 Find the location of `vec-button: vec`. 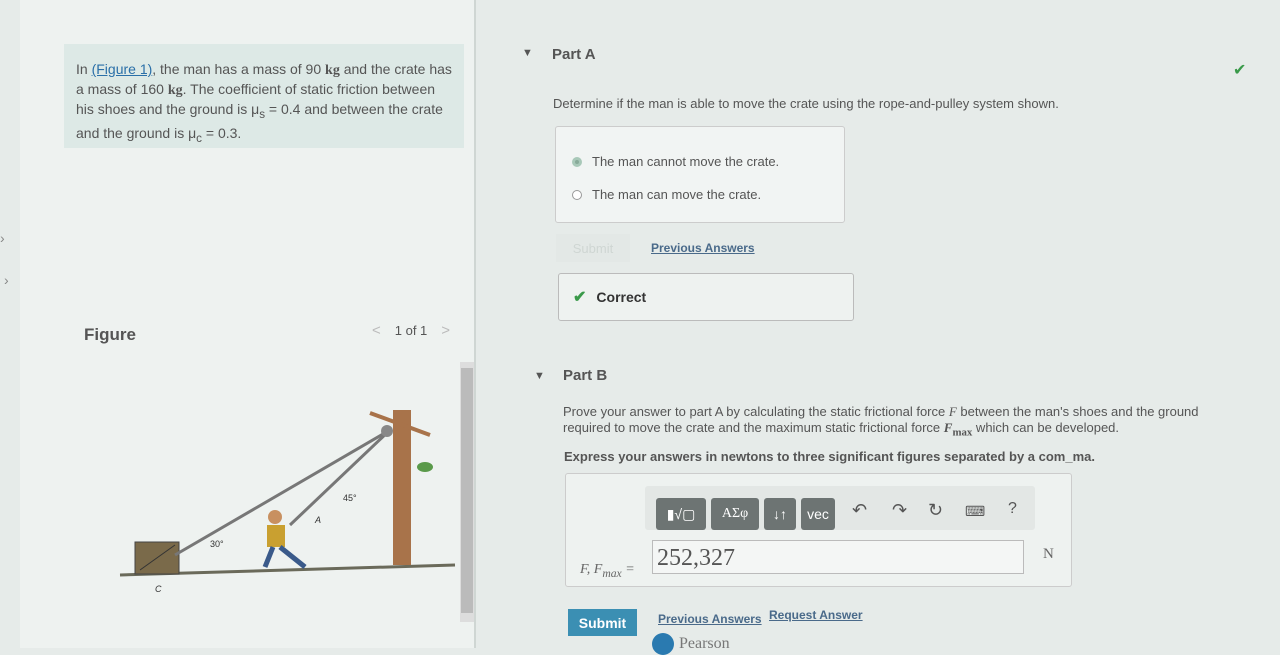

vec-button: vec is located at coordinates (818, 514).